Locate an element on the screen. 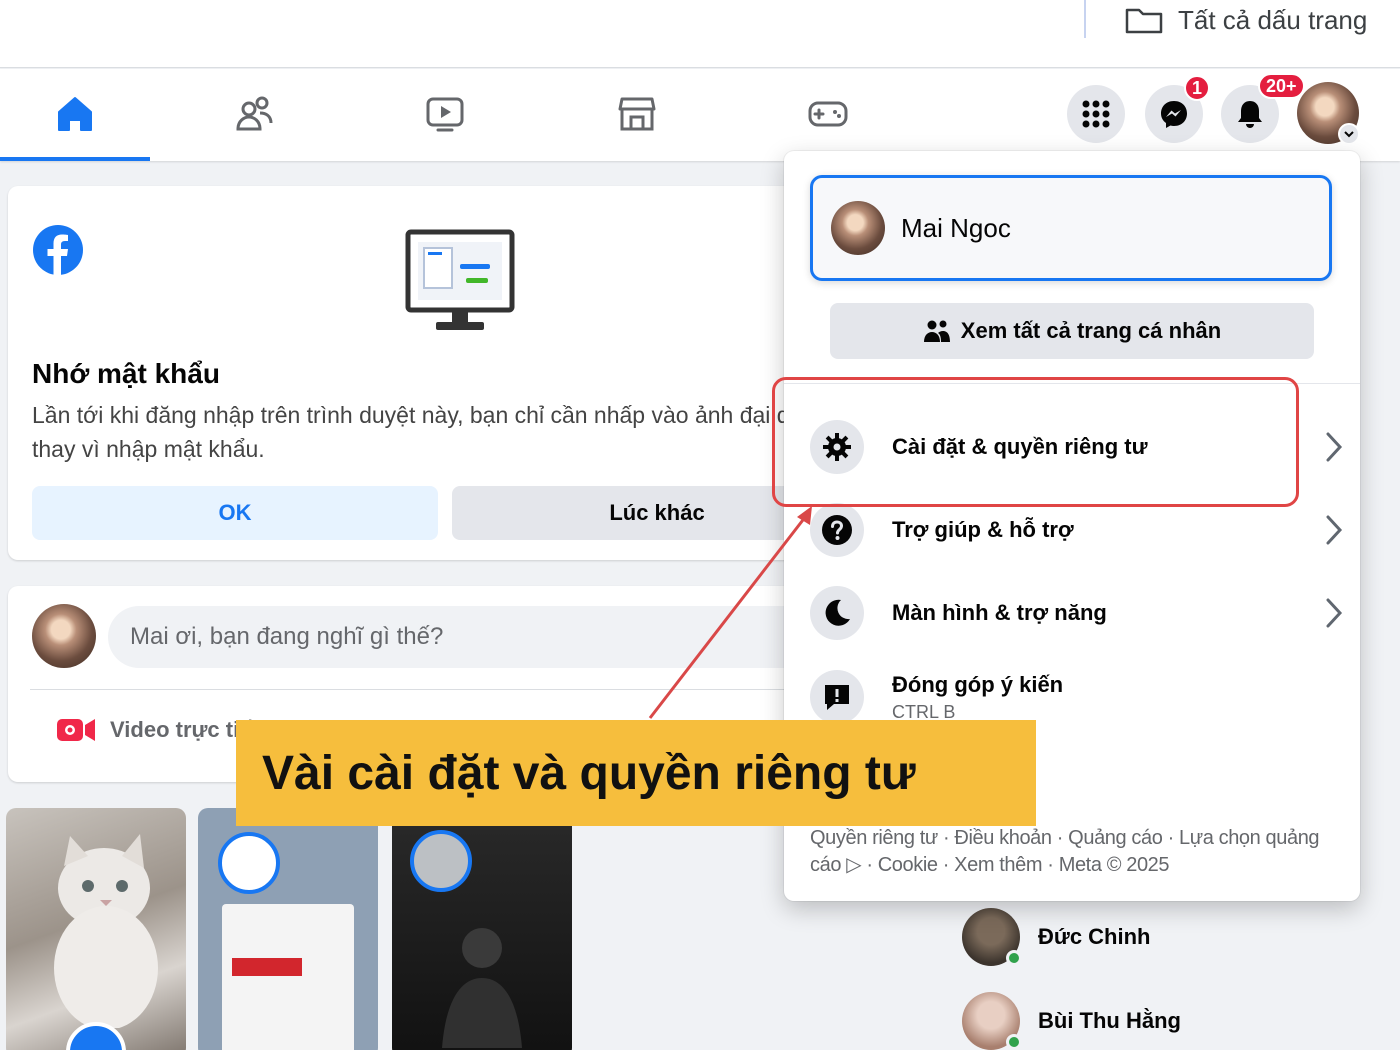 This screenshot has width=1400, height=1050. live-video-button: Video trực tiếp is located at coordinates (160, 730).